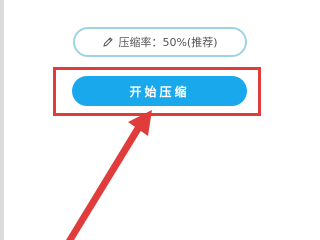 This screenshot has height=240, width=320. What do you see at coordinates (105, 180) in the screenshot?
I see `arrow-shaft` at bounding box center [105, 180].